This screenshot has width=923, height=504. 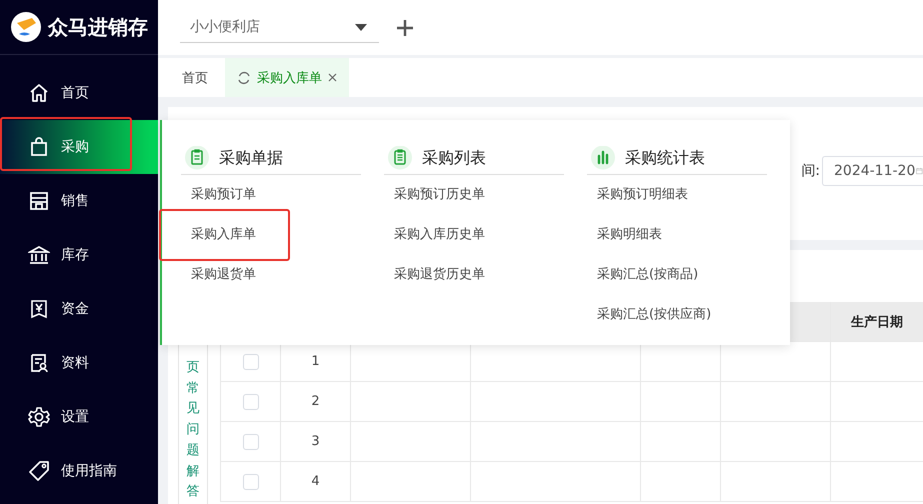 What do you see at coordinates (79, 255) in the screenshot?
I see `nav-item: 库存` at bounding box center [79, 255].